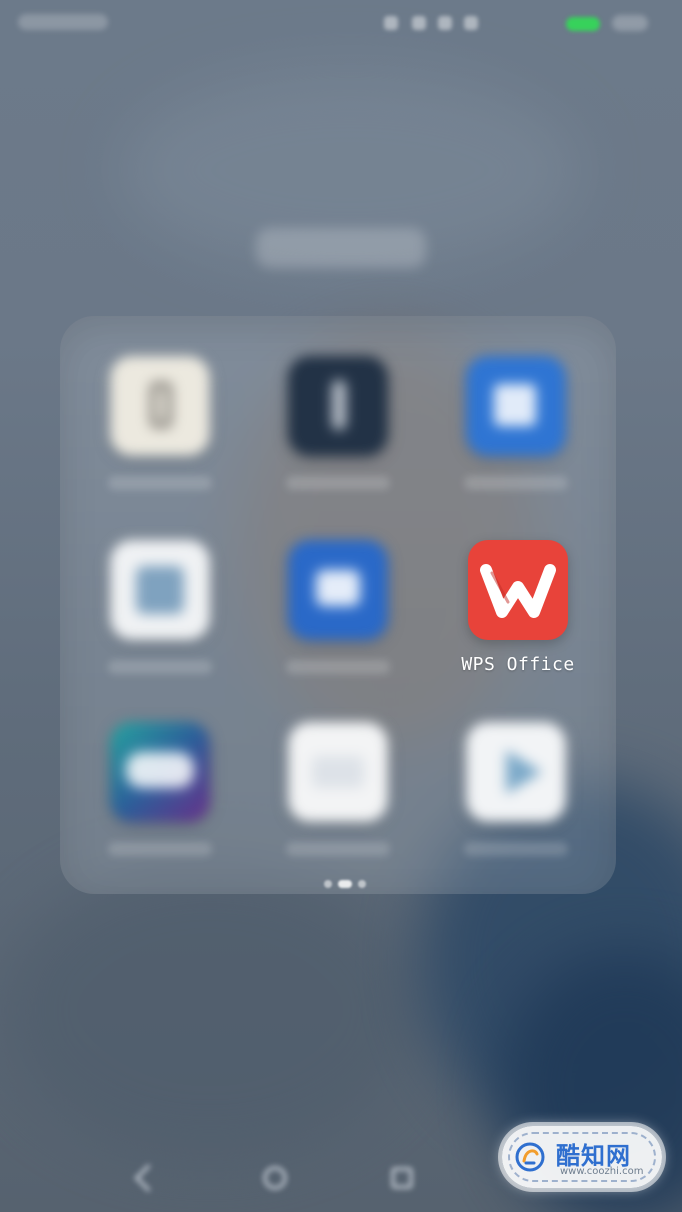 This screenshot has width=682, height=1212. Describe the element at coordinates (419, 23) in the screenshot. I see `notification-icon` at that location.